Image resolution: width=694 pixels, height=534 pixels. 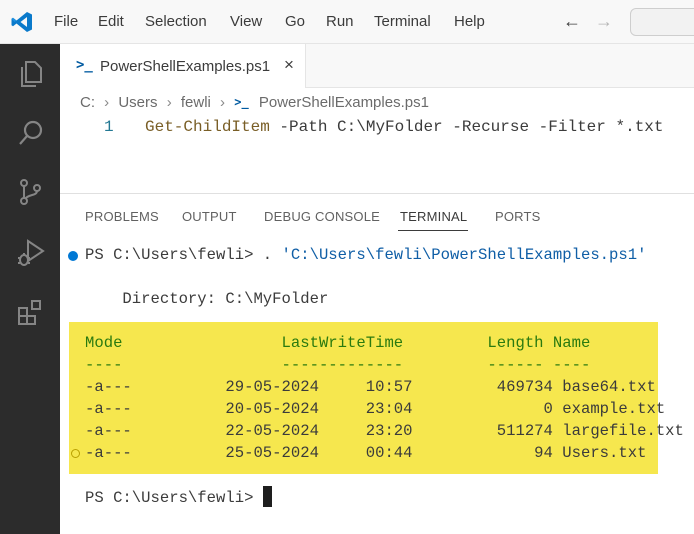 What do you see at coordinates (377, 66) in the screenshot?
I see `editor-tab-bar: >_ PowerShellExamples.ps1 ×` at bounding box center [377, 66].